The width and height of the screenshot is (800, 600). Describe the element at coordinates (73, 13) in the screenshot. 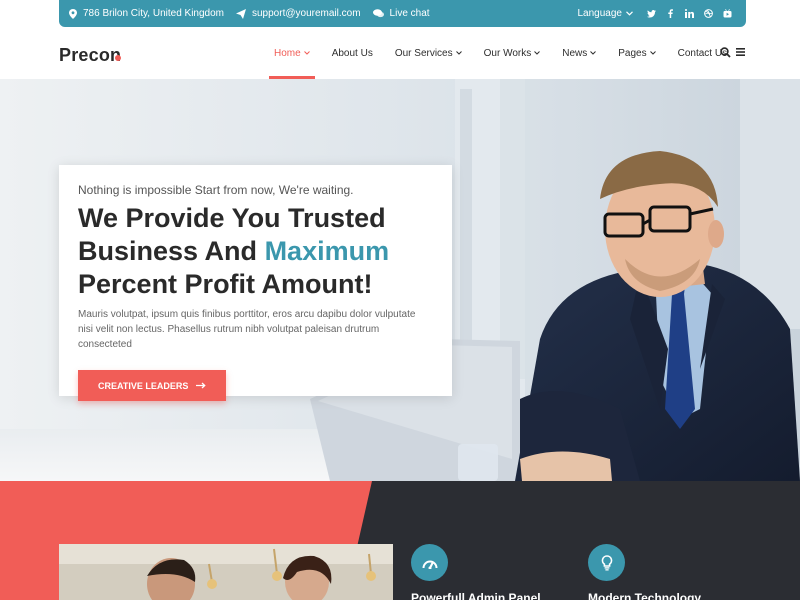

I see `map-pin-icon` at that location.